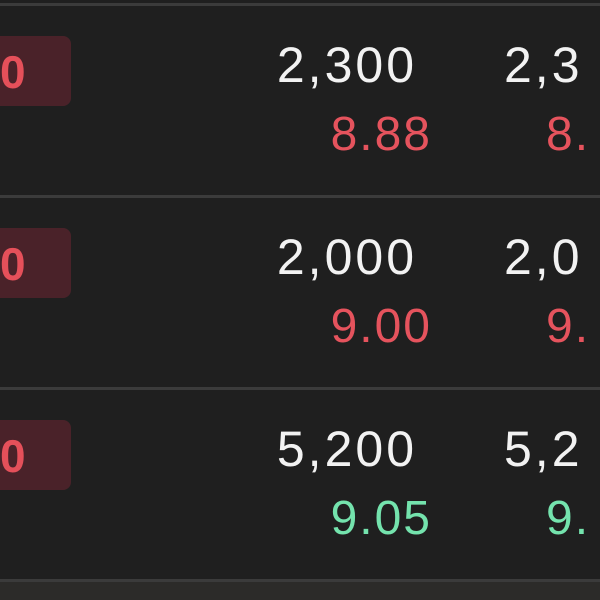 The height and width of the screenshot is (600, 600). I want to click on number-text: 2,0, so click(543, 257).